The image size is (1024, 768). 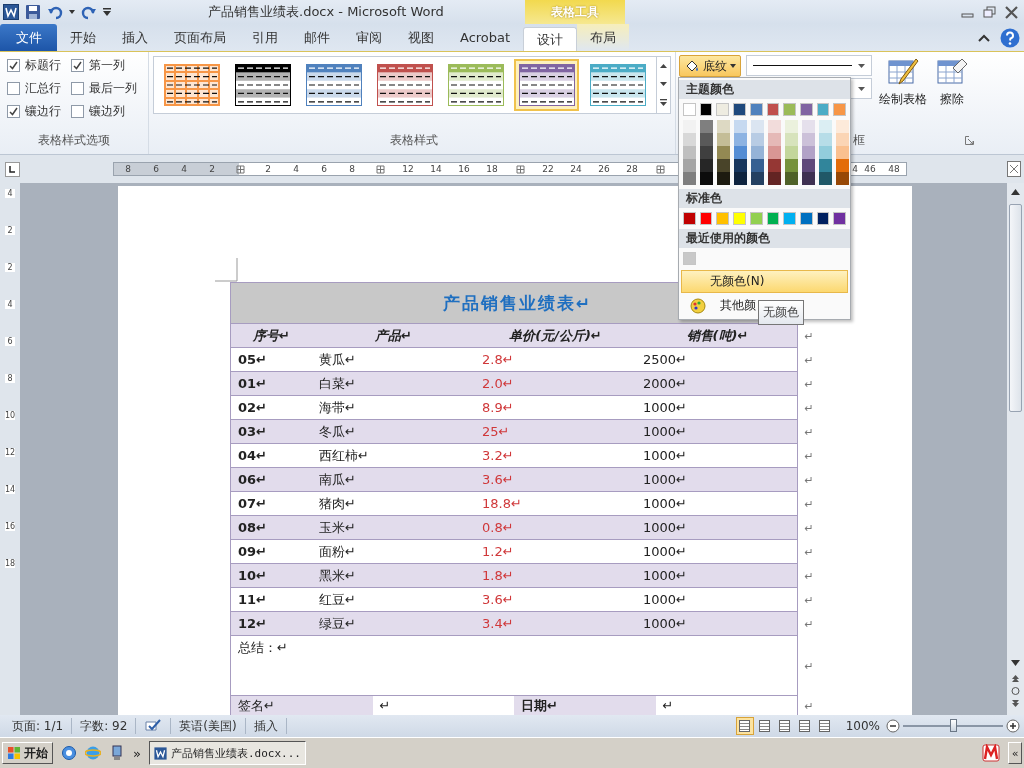 What do you see at coordinates (317, 37) in the screenshot?
I see `ribbon-tab: 邮件` at bounding box center [317, 37].